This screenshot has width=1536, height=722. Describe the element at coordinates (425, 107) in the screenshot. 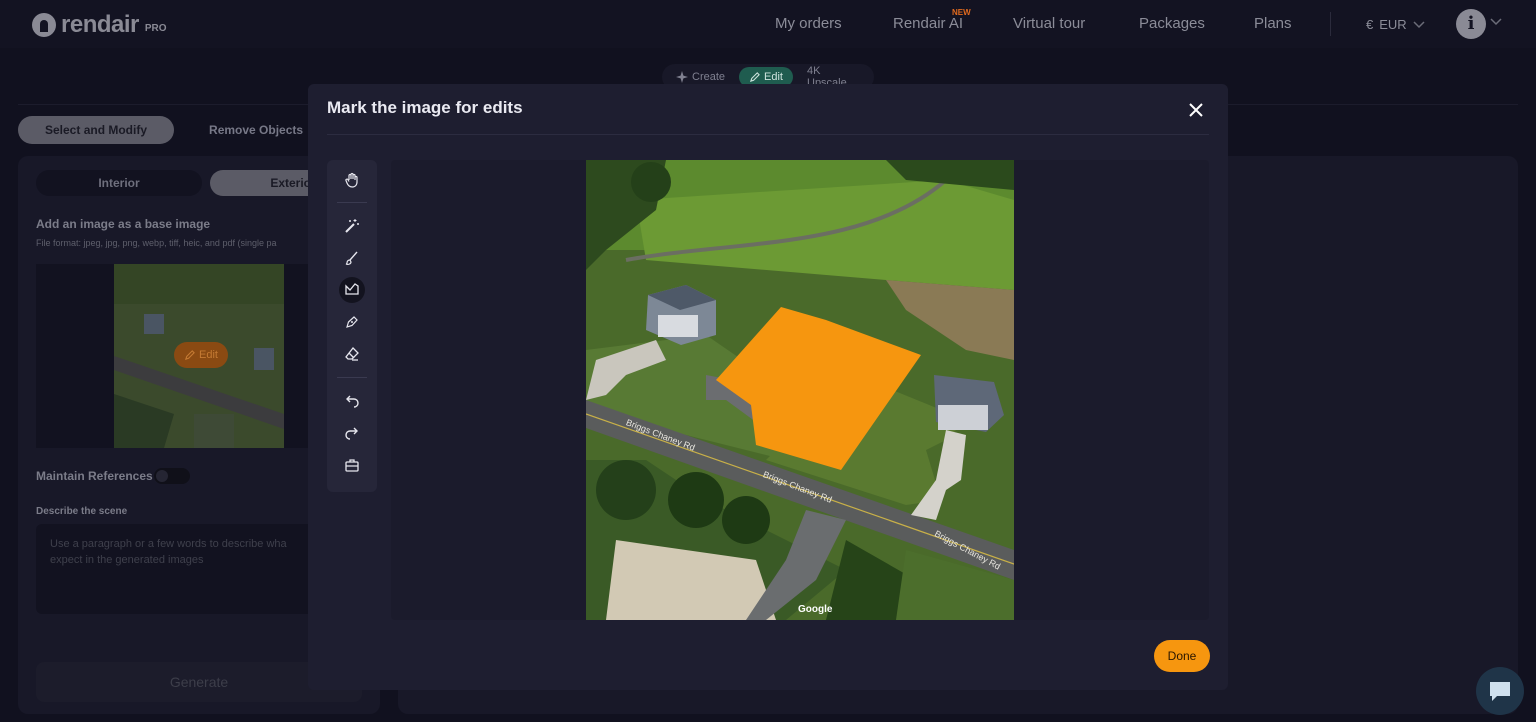

I see `modal-title: Mark the image for edits` at that location.